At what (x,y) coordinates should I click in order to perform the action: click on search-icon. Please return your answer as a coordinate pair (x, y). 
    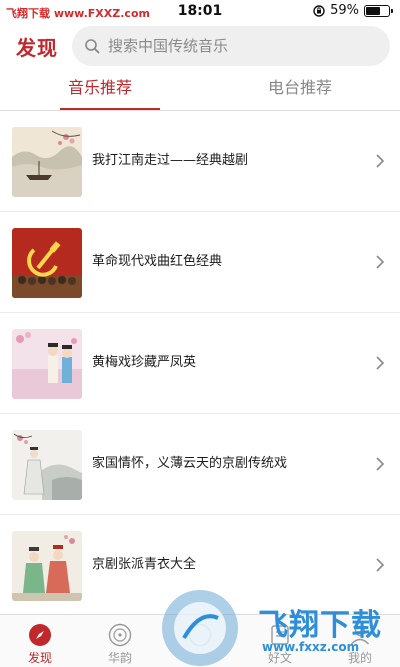
    Looking at the image, I should click on (92, 46).